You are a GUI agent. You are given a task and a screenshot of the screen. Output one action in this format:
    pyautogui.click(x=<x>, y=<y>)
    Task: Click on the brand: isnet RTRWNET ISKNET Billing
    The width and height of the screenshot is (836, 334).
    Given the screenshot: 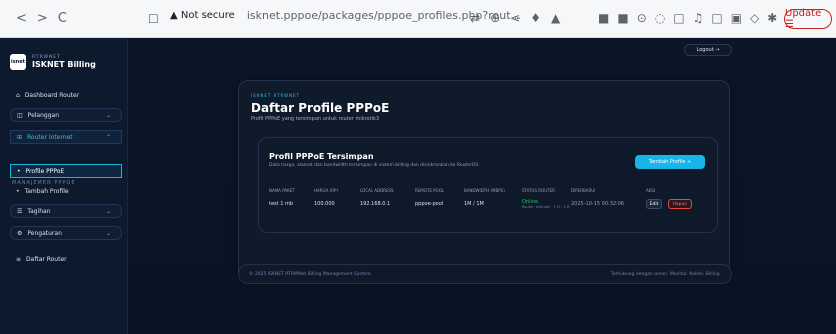 What is the action you would take?
    pyautogui.click(x=53, y=62)
    